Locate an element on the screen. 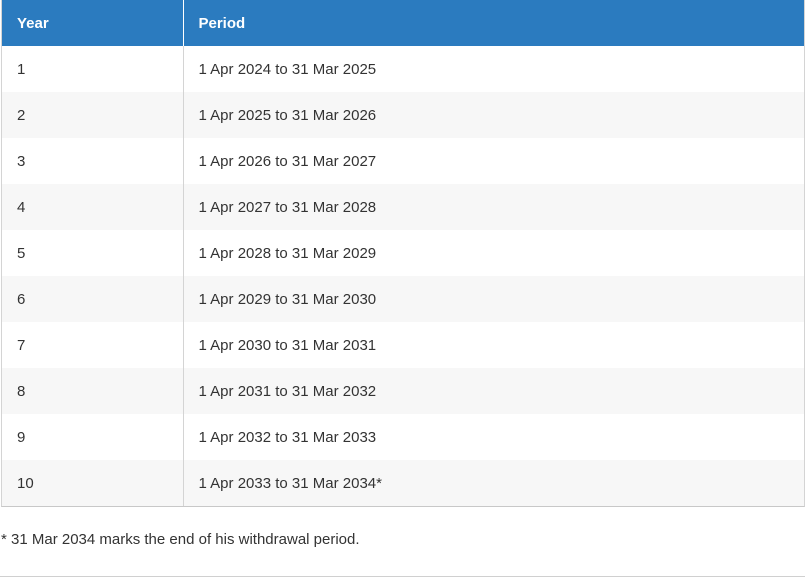  cell-period: 1 Apr 2030 to 31 Mar 2031 is located at coordinates (493, 345).